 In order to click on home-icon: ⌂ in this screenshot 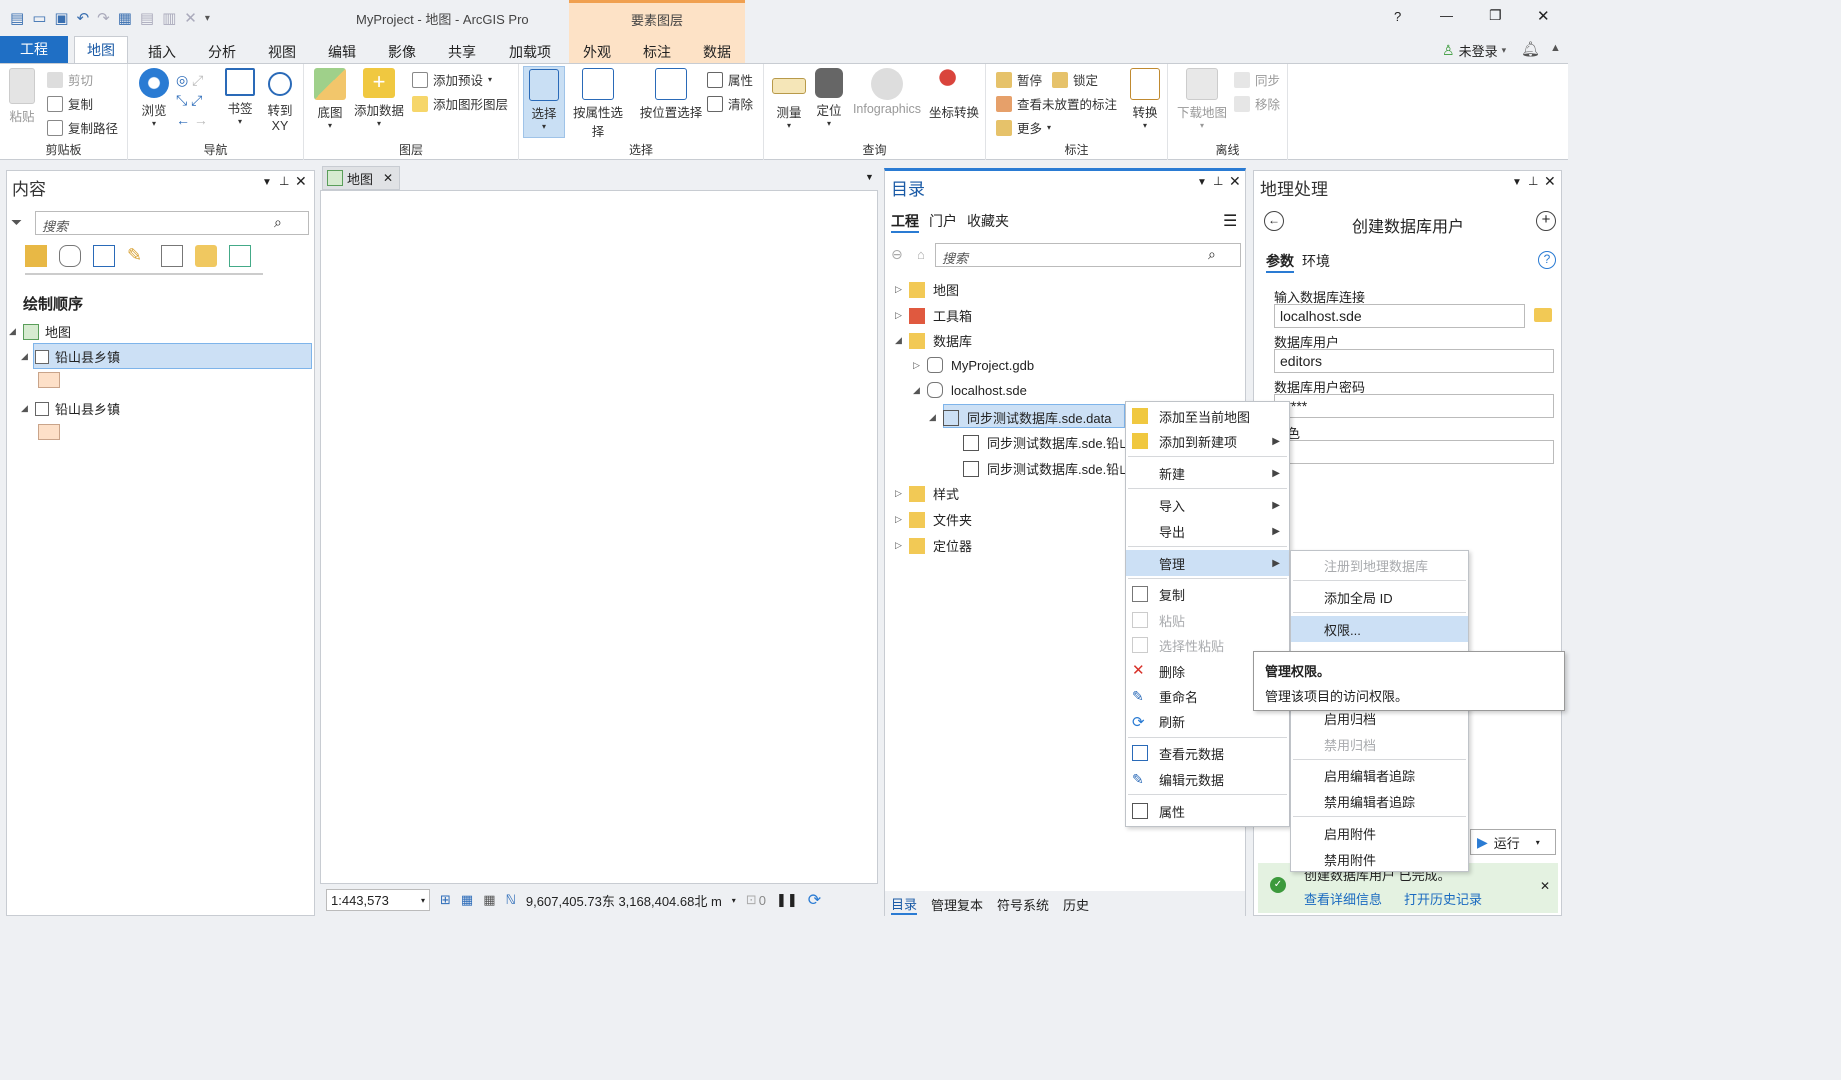, I will do `click(921, 254)`.